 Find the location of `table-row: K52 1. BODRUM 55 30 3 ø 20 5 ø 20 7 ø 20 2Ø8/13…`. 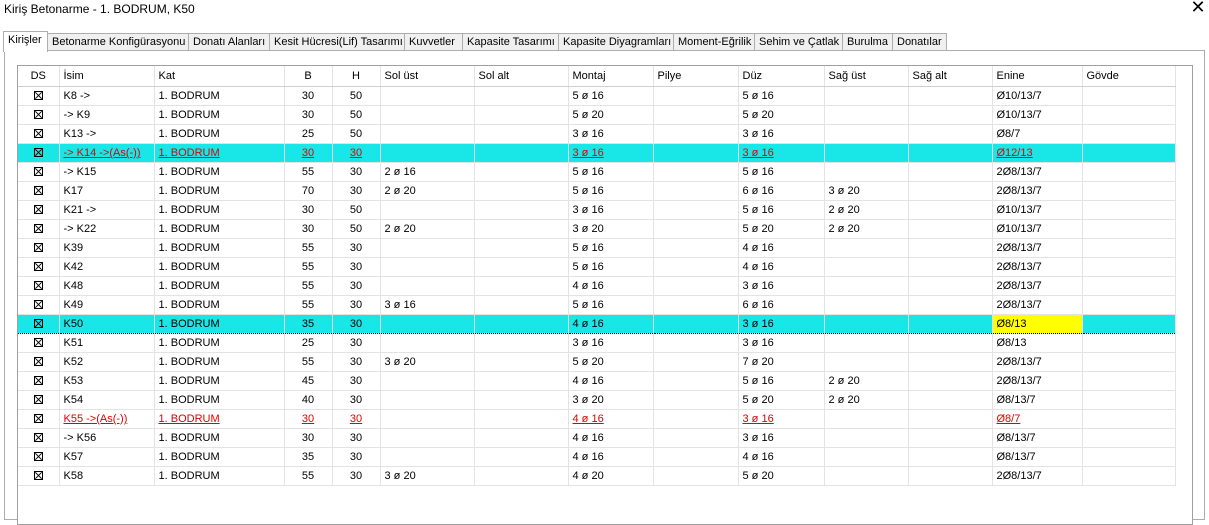

table-row: K52 1. BODRUM 55 30 3 ø 20 5 ø 20 7 ø 20 2Ø8/13… is located at coordinates (597, 362).